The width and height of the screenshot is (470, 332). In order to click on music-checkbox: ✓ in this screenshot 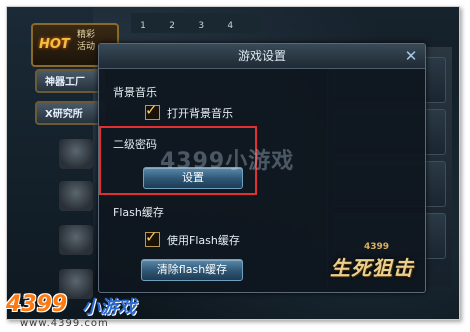, I will do `click(152, 110)`.